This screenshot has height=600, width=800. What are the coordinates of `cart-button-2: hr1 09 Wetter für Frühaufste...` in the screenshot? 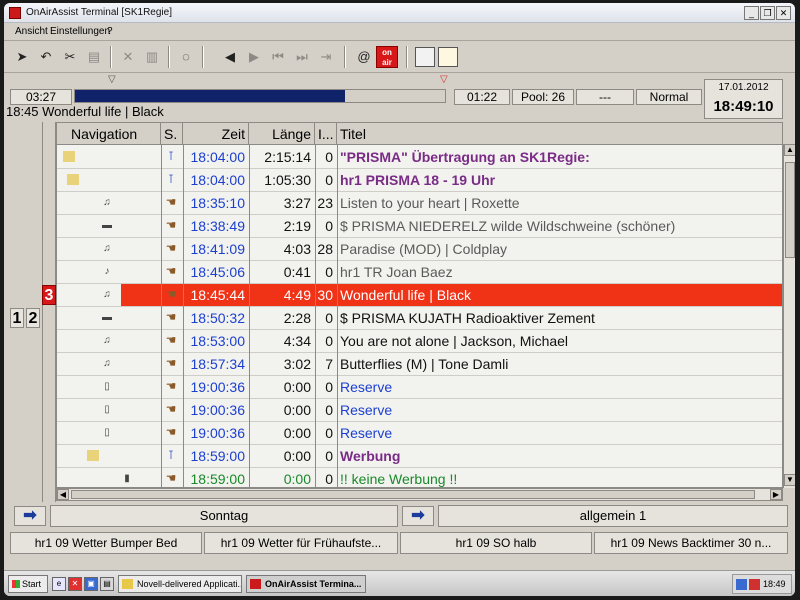 It's located at (301, 543).